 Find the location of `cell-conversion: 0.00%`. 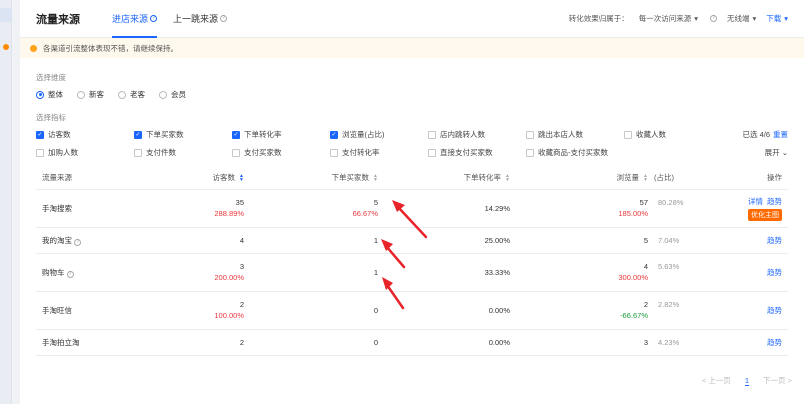

cell-conversion: 0.00% is located at coordinates (450, 310).